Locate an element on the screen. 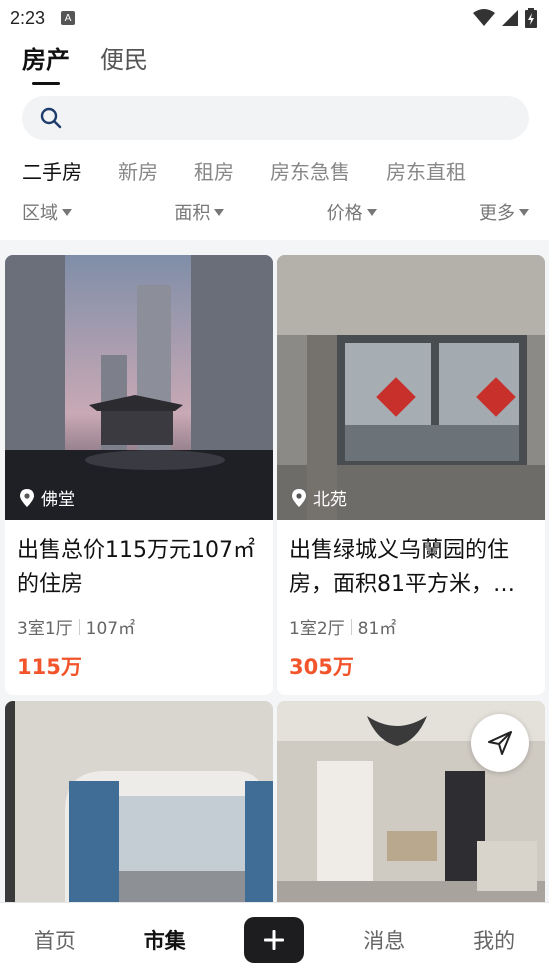 This screenshot has width=549, height=976. plus-icon is located at coordinates (274, 939).